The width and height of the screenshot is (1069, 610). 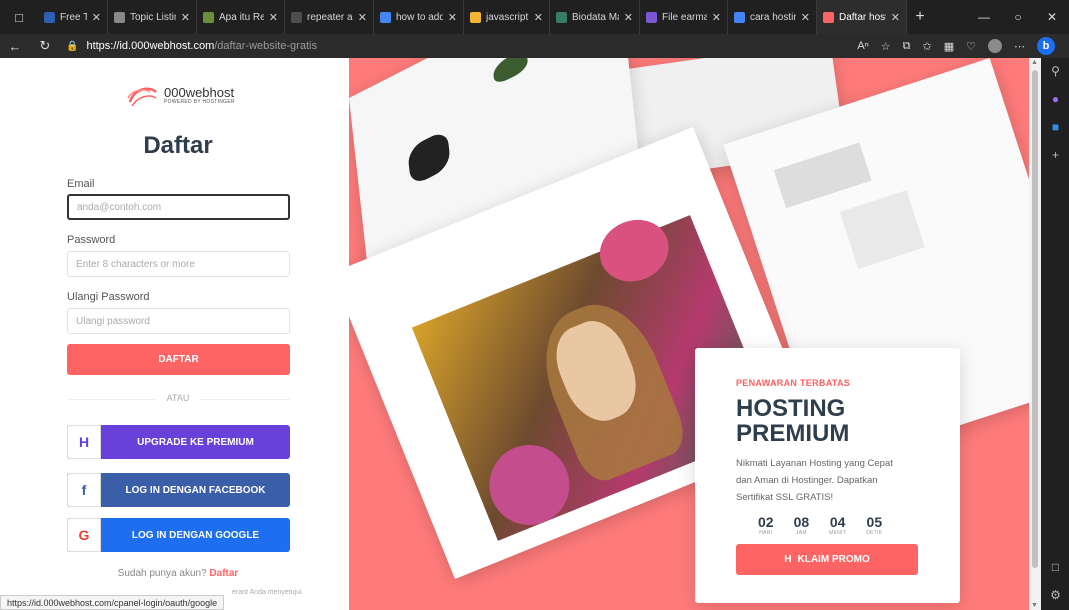 What do you see at coordinates (267, 592) in the screenshot?
I see `terms-text: erant Anda menyetujui` at bounding box center [267, 592].